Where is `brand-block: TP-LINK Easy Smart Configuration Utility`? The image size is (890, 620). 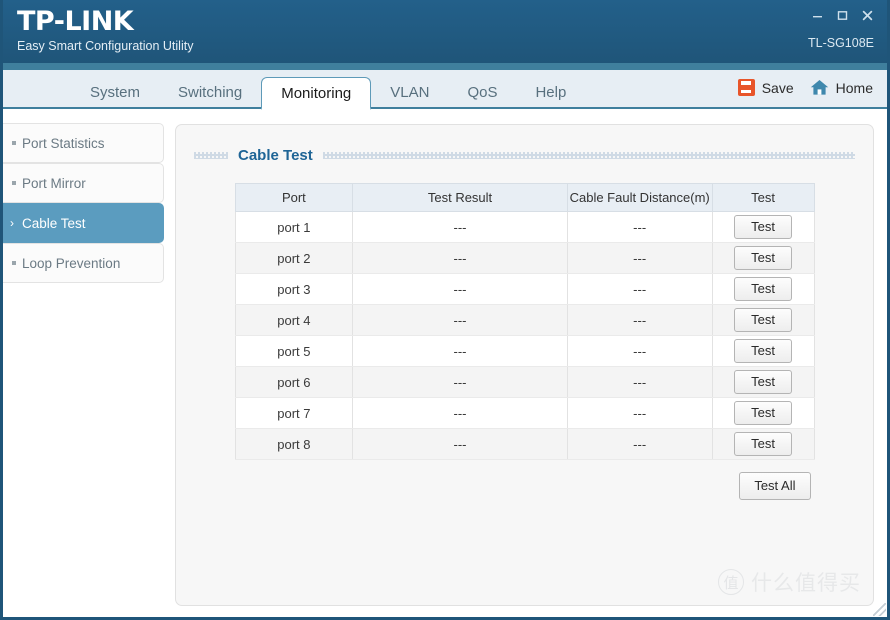
brand-block: TP-LINK Easy Smart Configuration Utility is located at coordinates (105, 31).